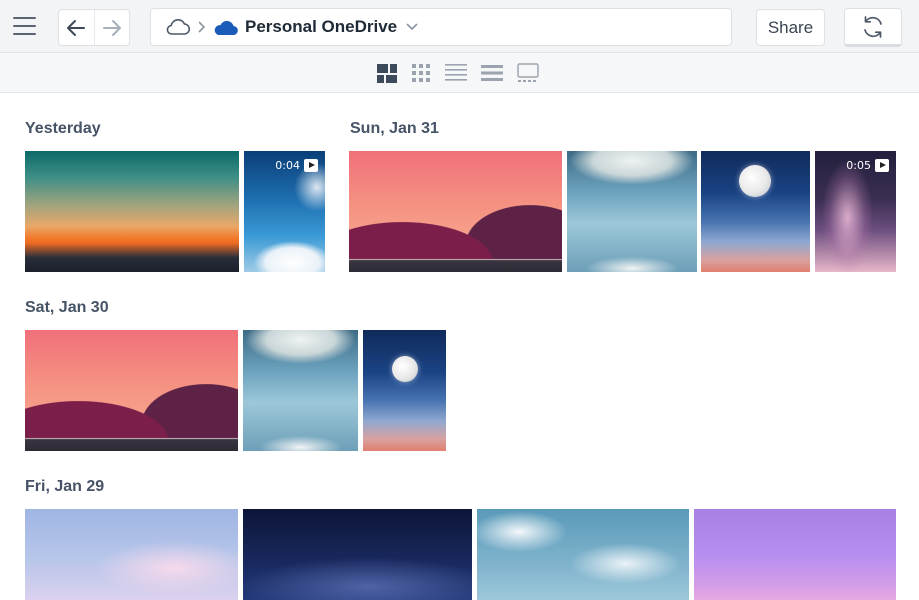  I want to click on location-title: Personal OneDrive, so click(321, 27).